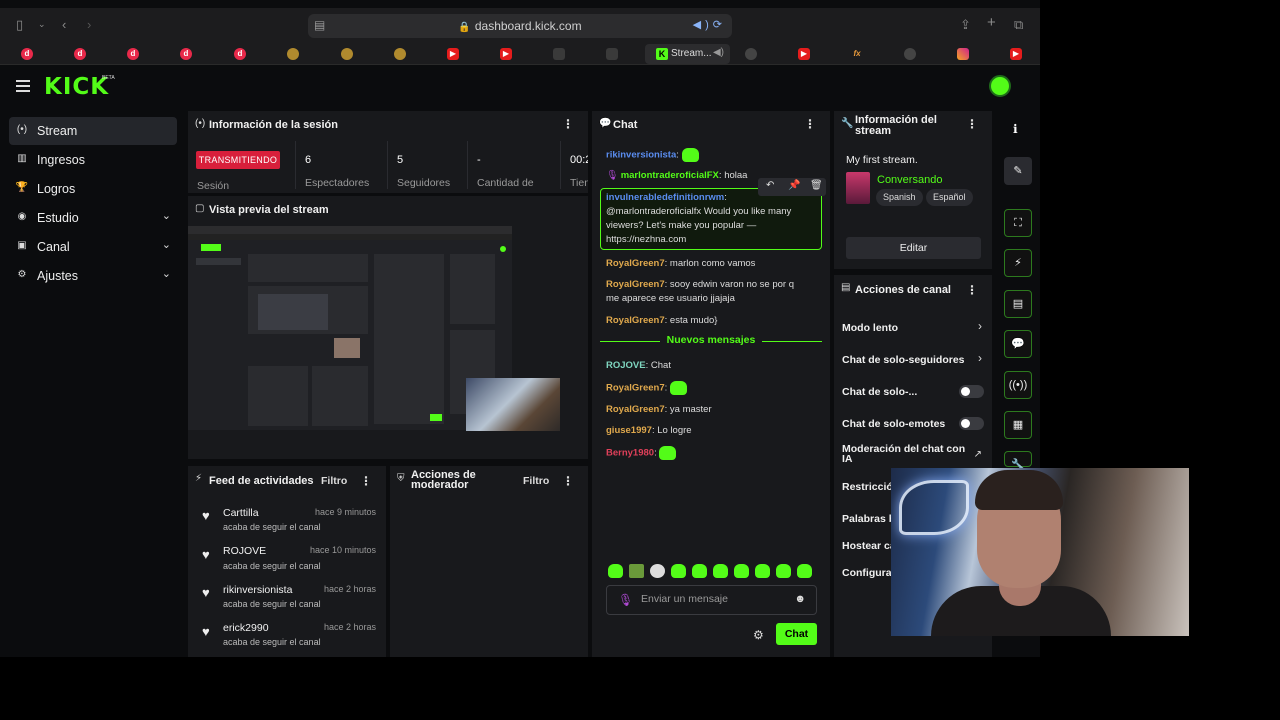 The image size is (1280, 720). I want to click on emoji-icon: ☻, so click(800, 599).